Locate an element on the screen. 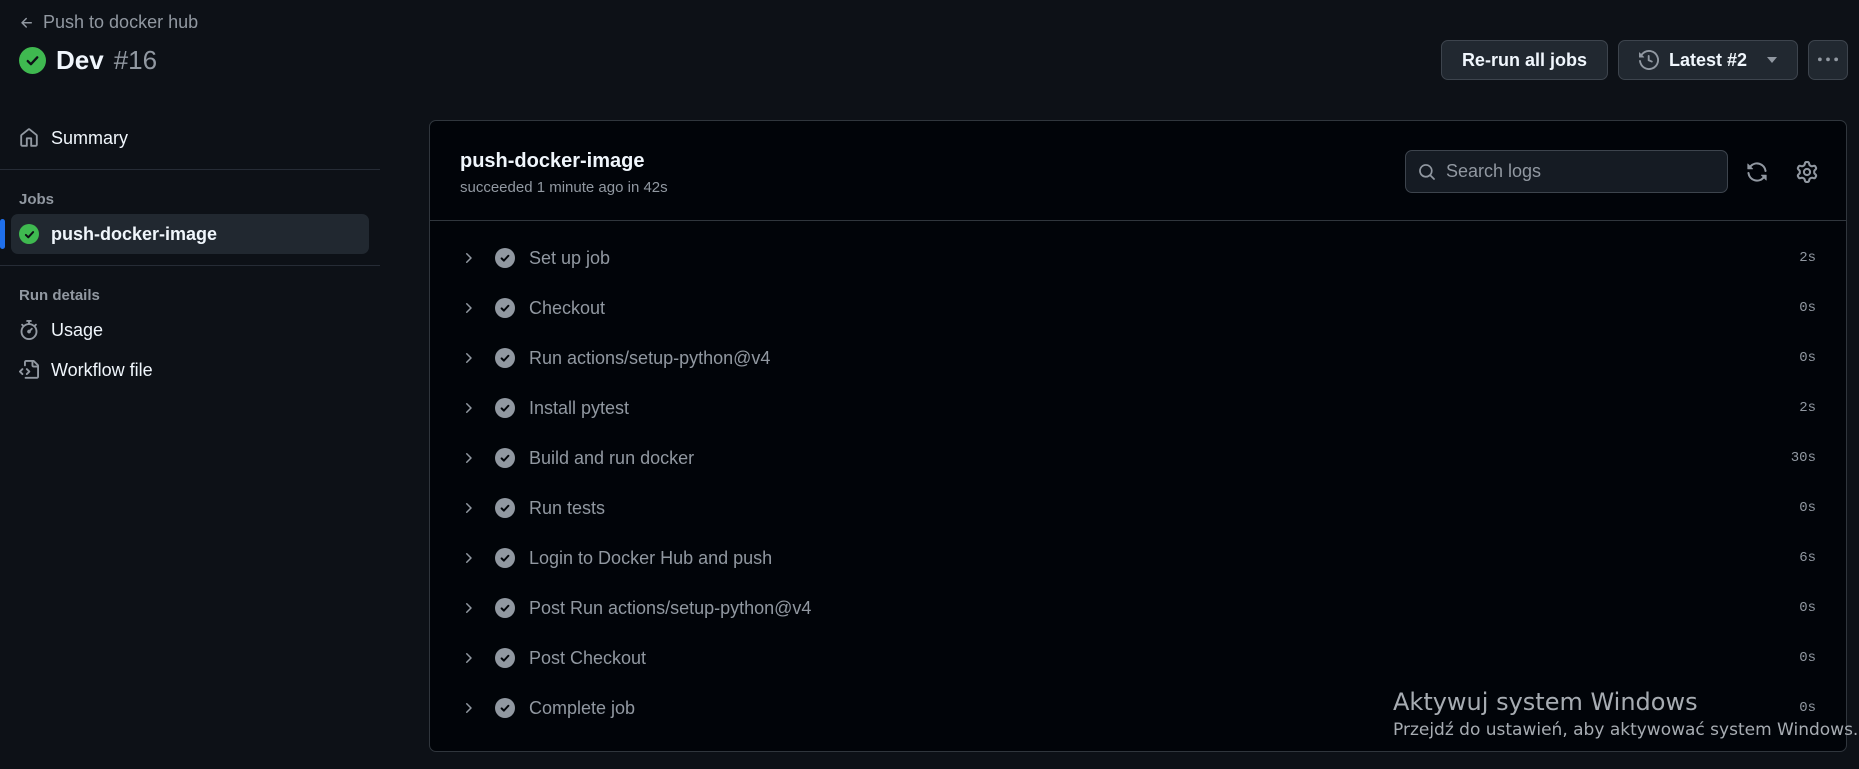 The width and height of the screenshot is (1859, 769). header-actions: Re-run all jobs Latest #2 is located at coordinates (1644, 60).